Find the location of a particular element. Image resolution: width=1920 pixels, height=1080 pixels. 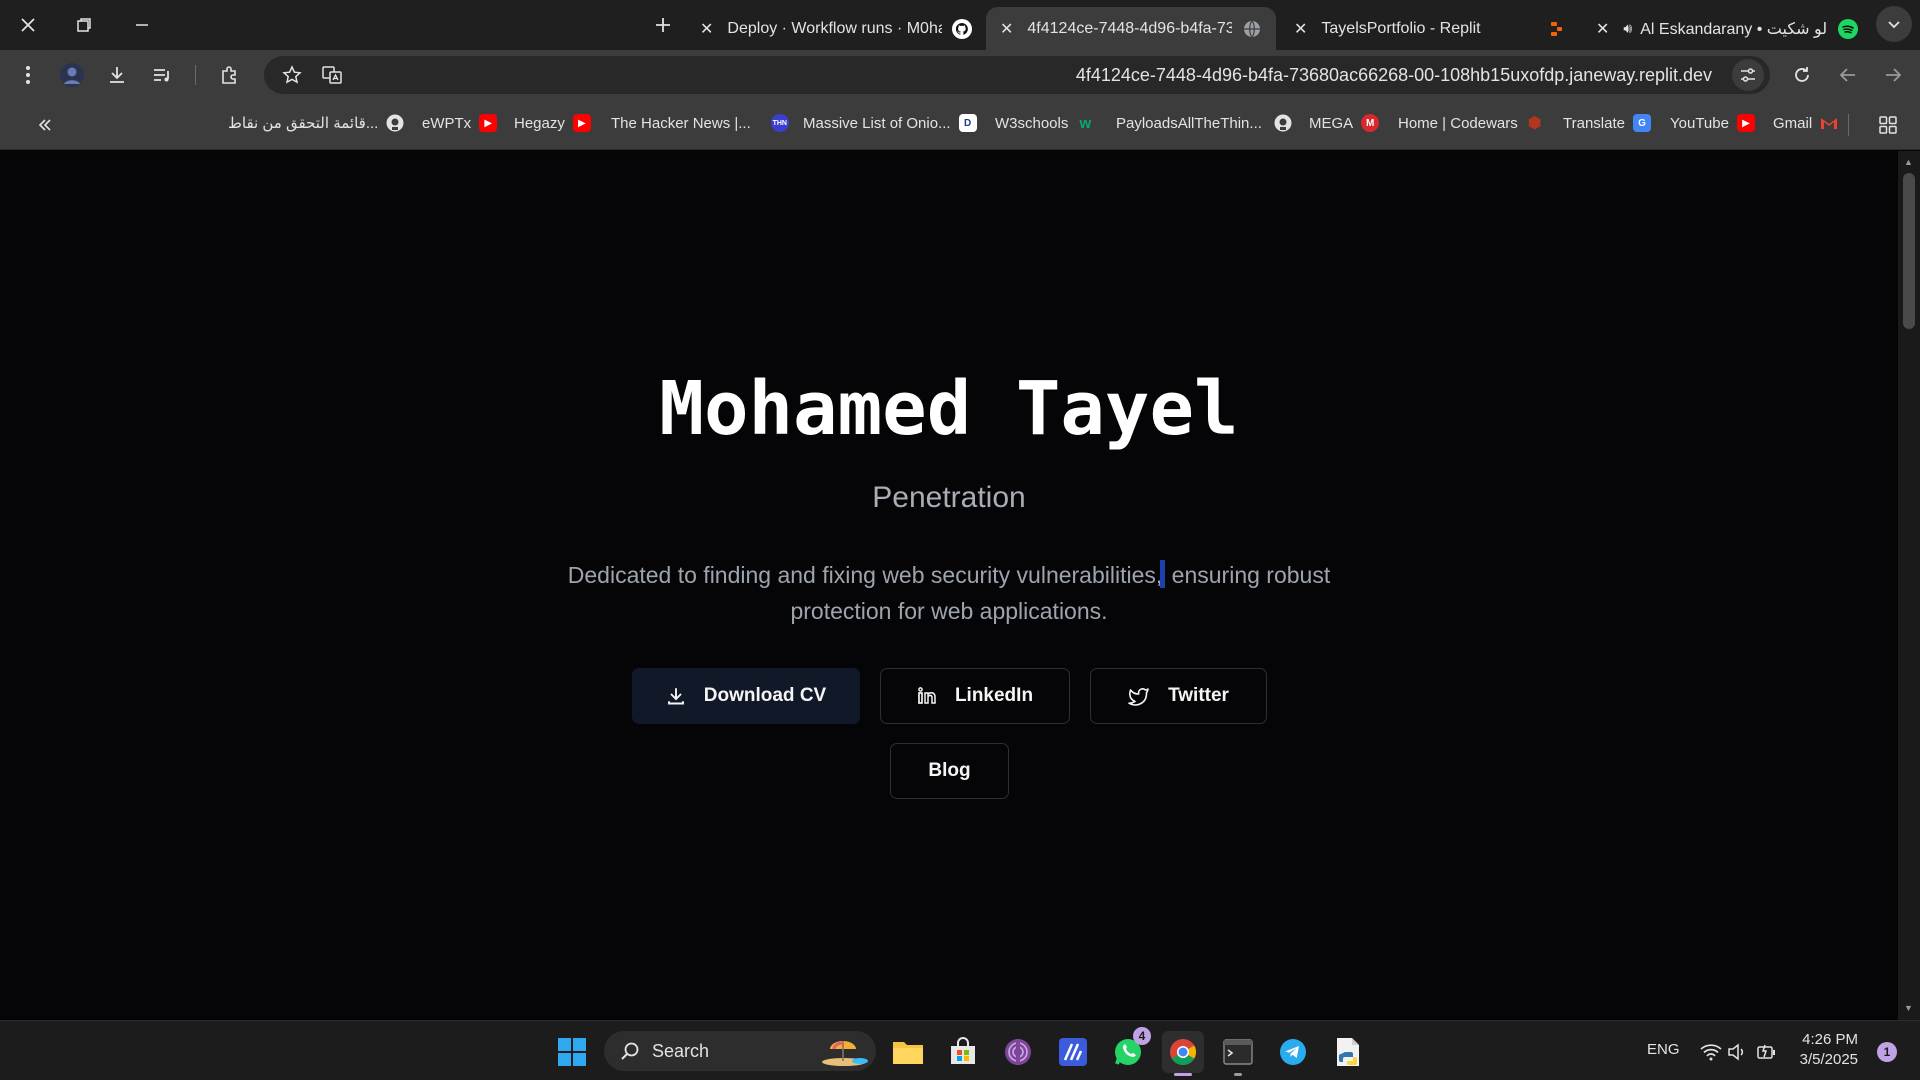

microsoft-store-icon is located at coordinates (963, 1052).